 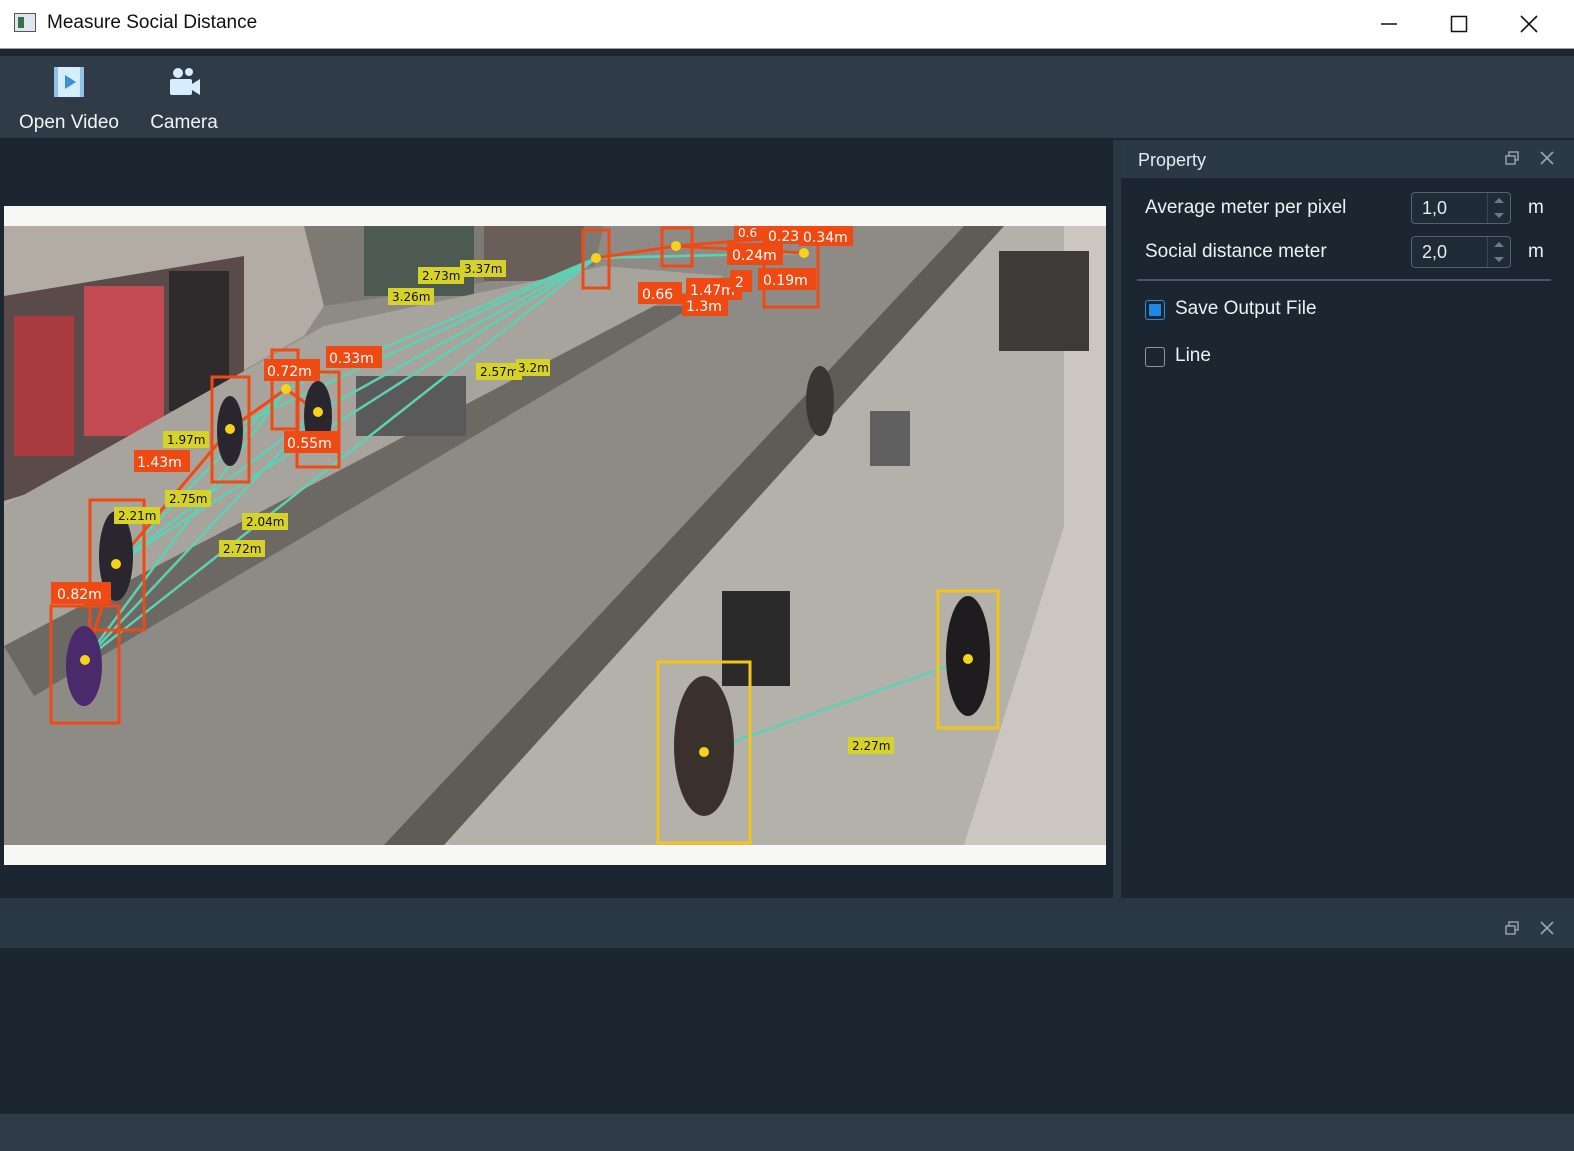 I want to click on vertical-splitter, so click(x=1117, y=519).